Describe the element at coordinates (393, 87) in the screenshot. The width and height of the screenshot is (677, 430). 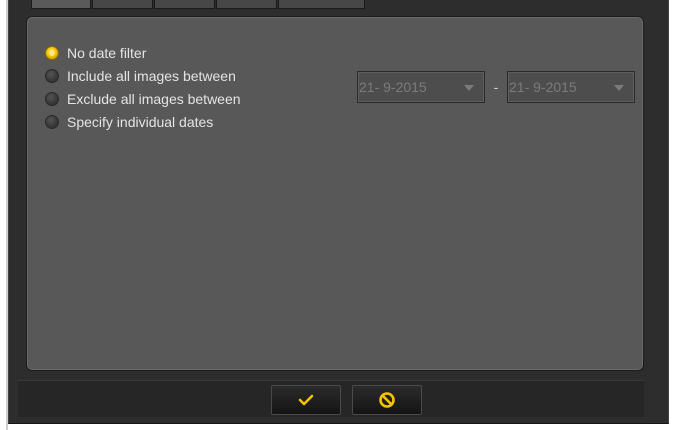
I see `start-date-value: 21- 9-2015` at that location.